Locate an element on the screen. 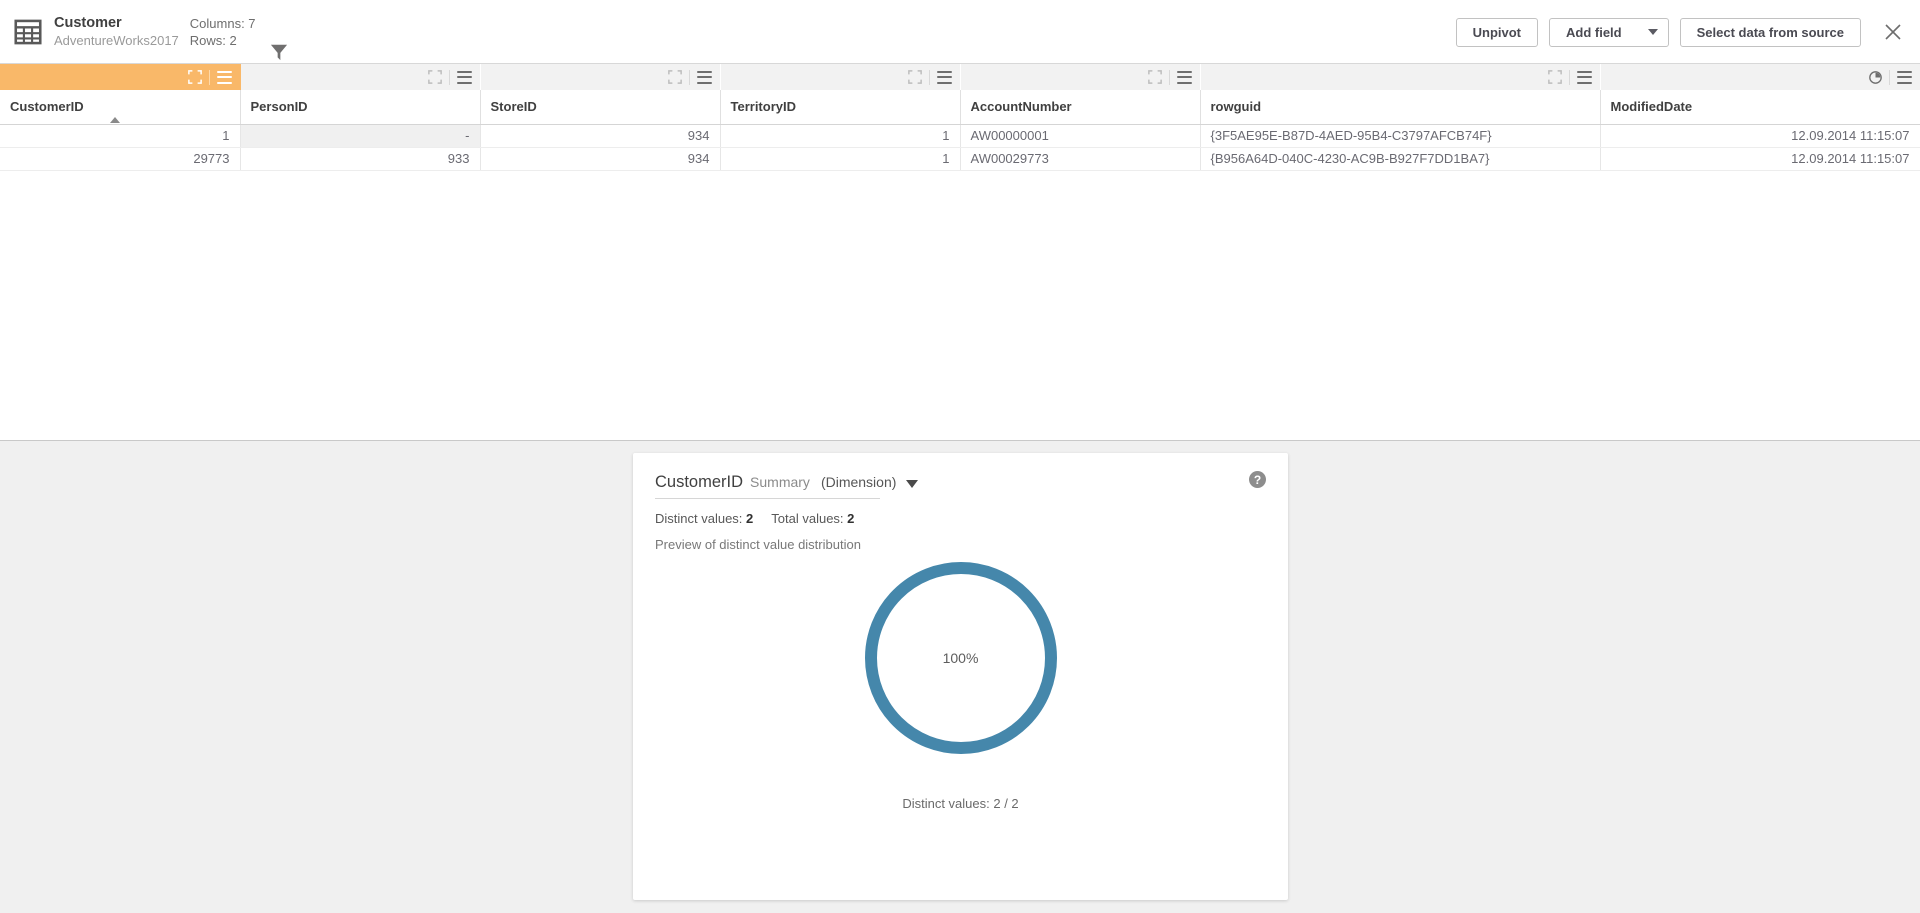 The width and height of the screenshot is (1920, 913). distinct-values-stat: Distinct values: 2 is located at coordinates (704, 518).